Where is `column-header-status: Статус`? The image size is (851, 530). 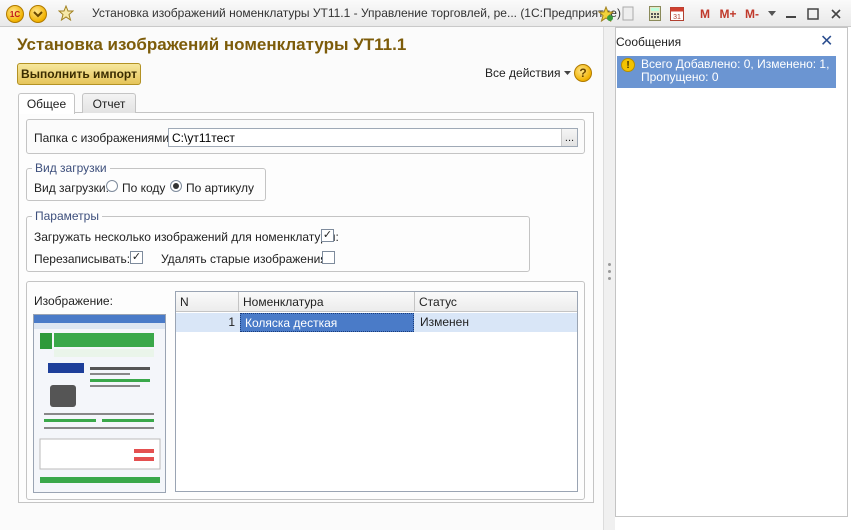 column-header-status: Статус is located at coordinates (496, 302).